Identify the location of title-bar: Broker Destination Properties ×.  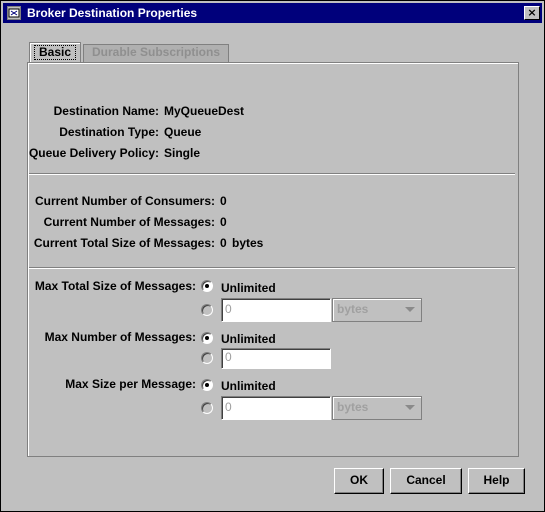
(272, 13).